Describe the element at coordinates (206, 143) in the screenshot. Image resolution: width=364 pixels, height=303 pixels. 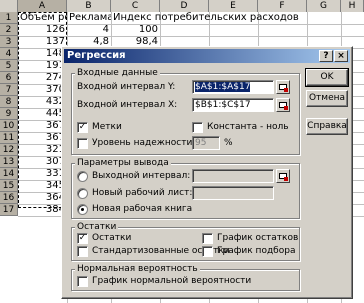
I see `confidence-input: 95` at that location.